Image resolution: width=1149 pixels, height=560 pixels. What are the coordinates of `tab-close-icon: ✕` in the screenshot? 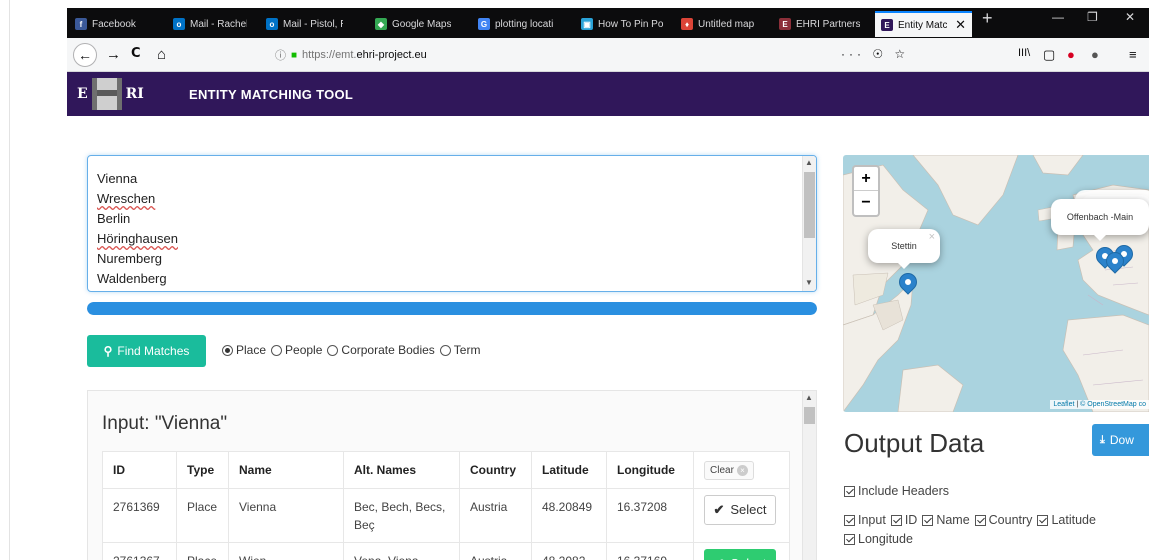 It's located at (960, 25).